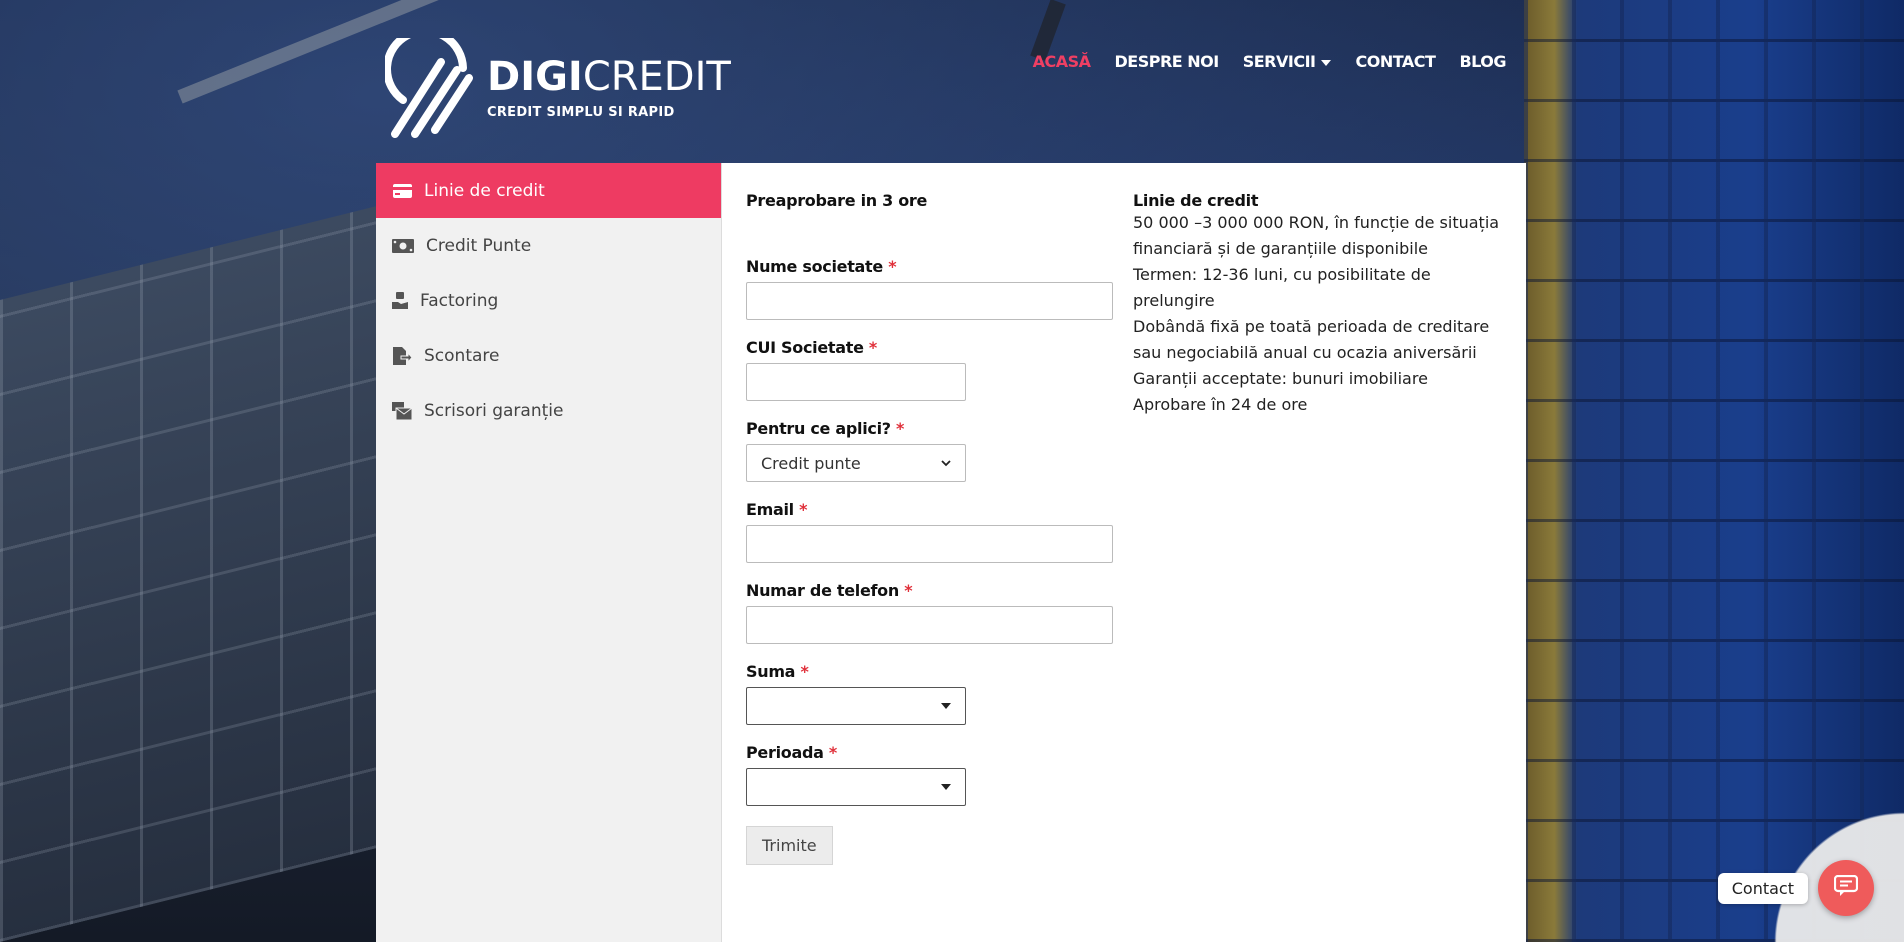 This screenshot has height=942, width=1904. What do you see at coordinates (805, 347) in the screenshot?
I see `field-label-text: CUI Societate` at bounding box center [805, 347].